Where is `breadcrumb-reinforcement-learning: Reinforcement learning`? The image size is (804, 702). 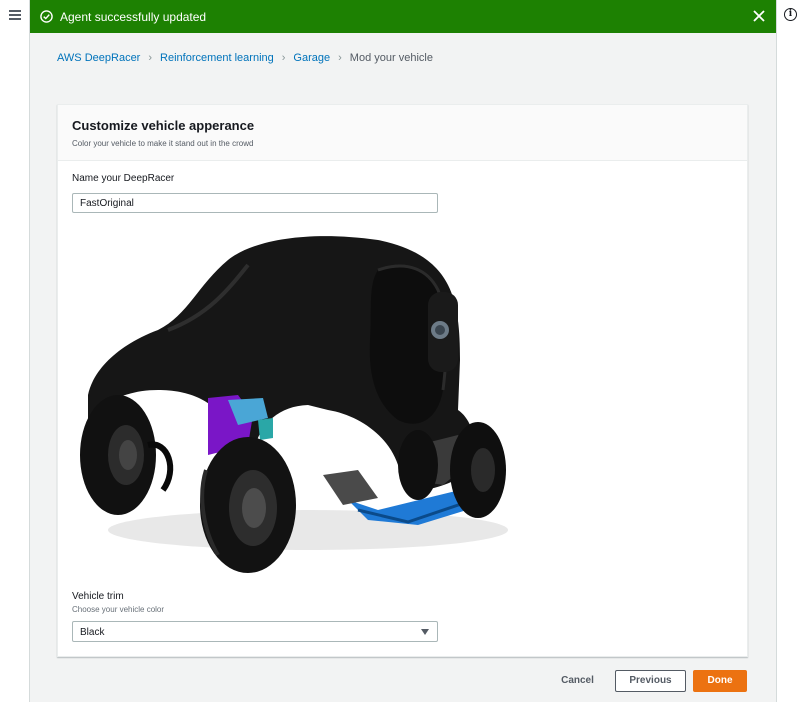
breadcrumb-reinforcement-learning: Reinforcement learning is located at coordinates (217, 58).